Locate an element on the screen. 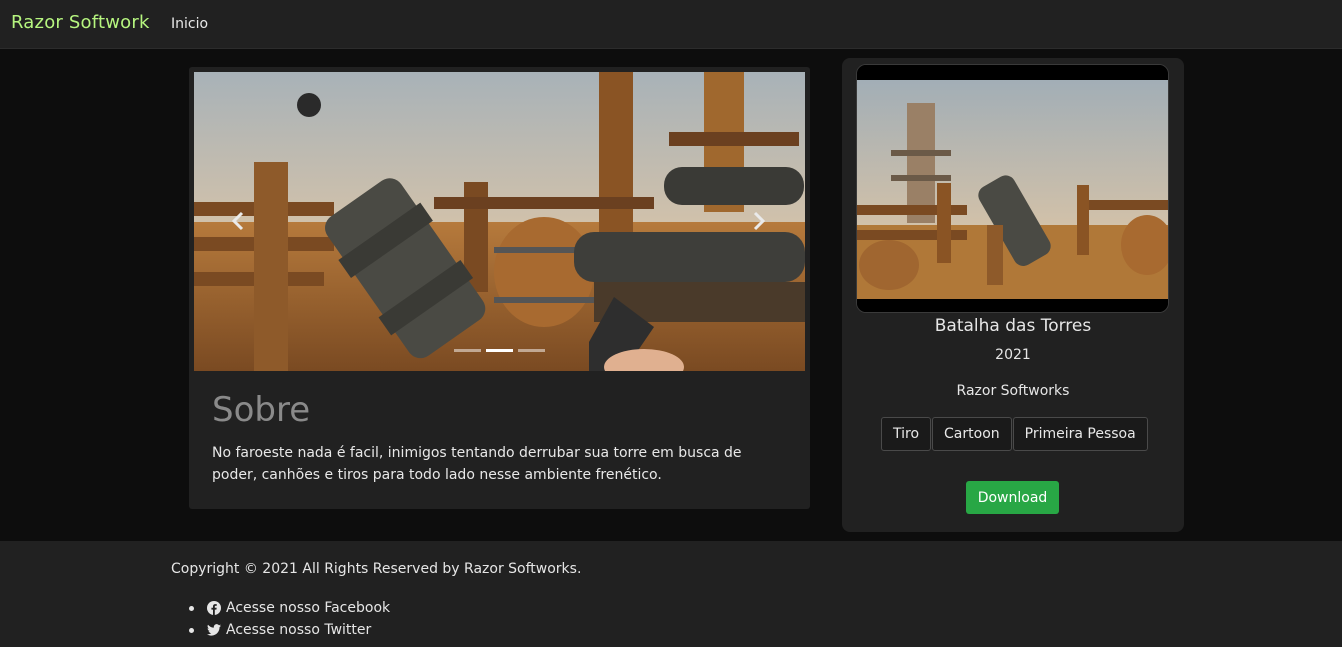 Image resolution: width=1342 pixels, height=647 pixels. about-title: Sobre is located at coordinates (261, 410).